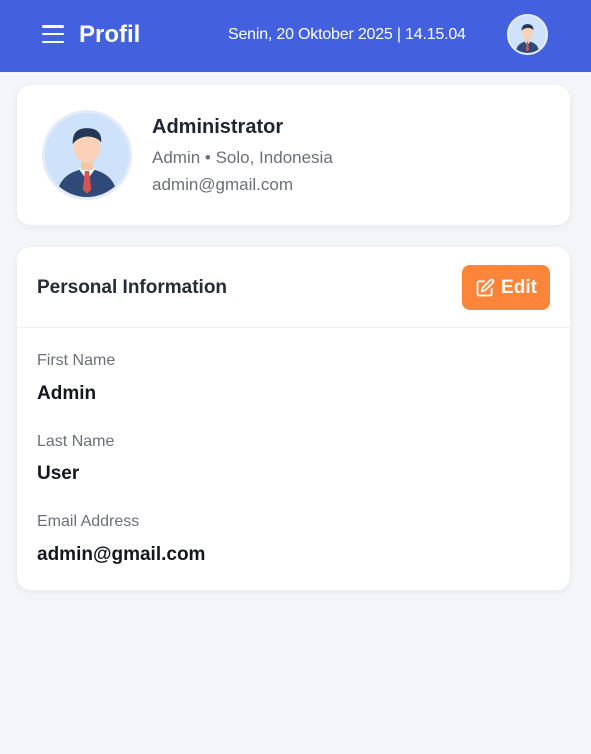 The image size is (591, 754). I want to click on first-name-value: Admin, so click(67, 393).